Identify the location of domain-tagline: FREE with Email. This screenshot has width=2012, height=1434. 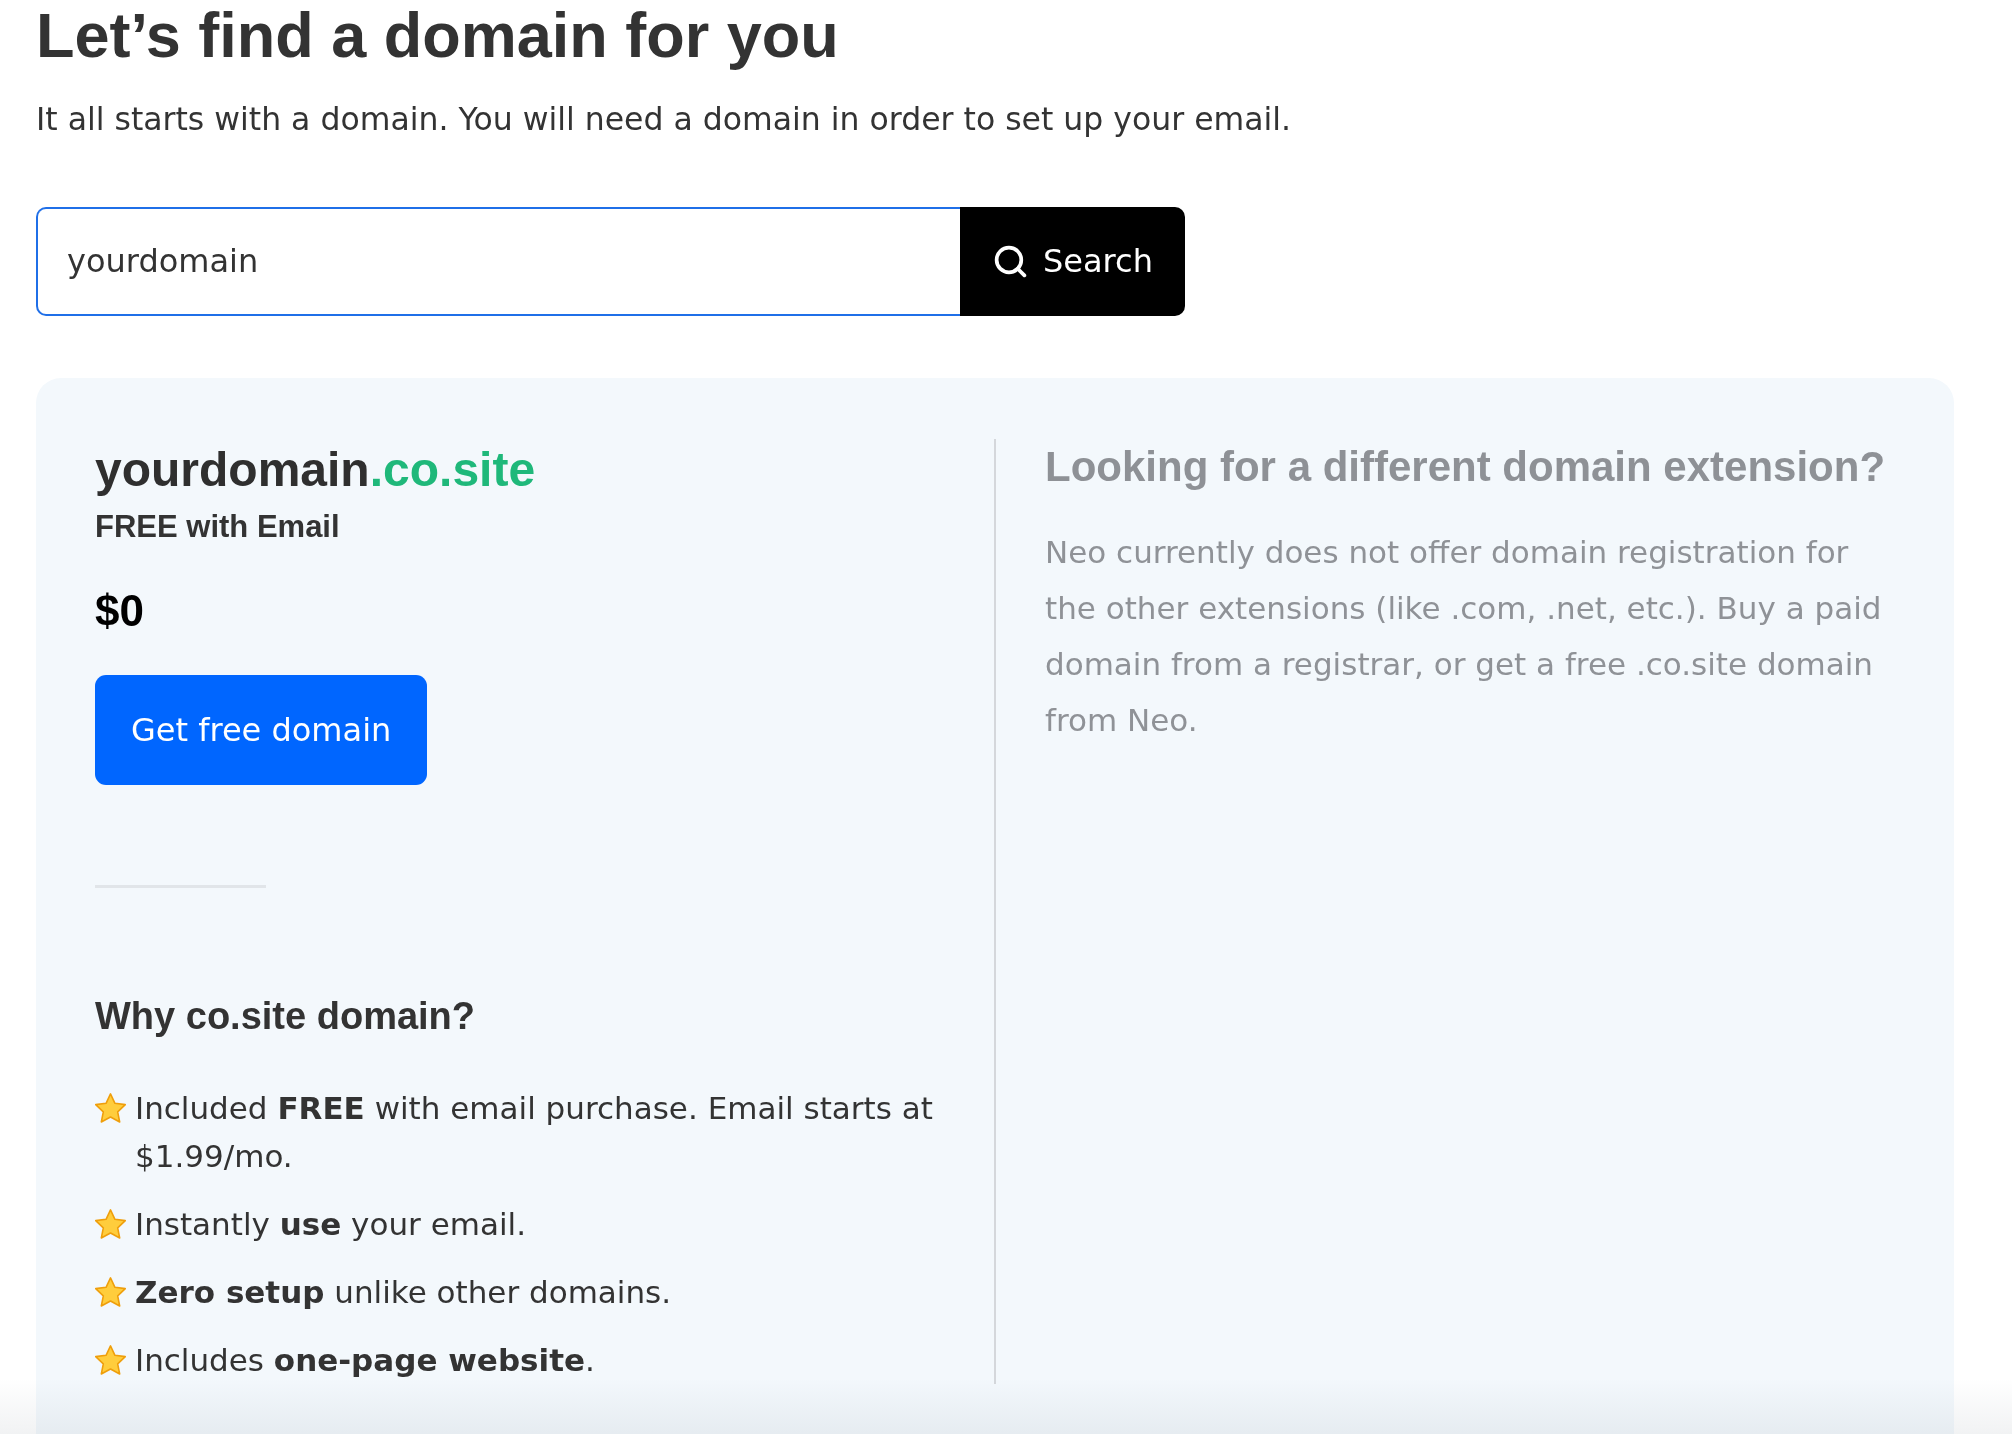
(217, 527).